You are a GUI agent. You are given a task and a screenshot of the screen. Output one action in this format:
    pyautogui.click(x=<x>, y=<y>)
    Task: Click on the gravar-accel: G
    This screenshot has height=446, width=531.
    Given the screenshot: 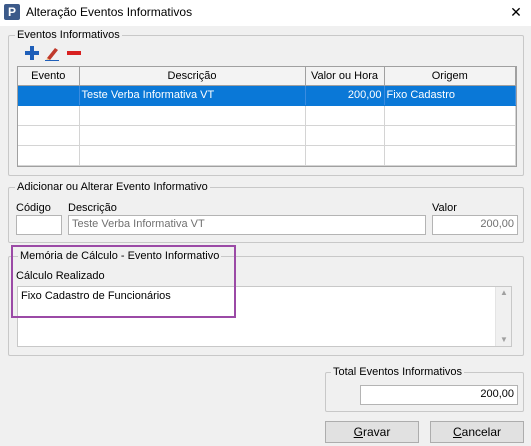 What is the action you would take?
    pyautogui.click(x=358, y=432)
    